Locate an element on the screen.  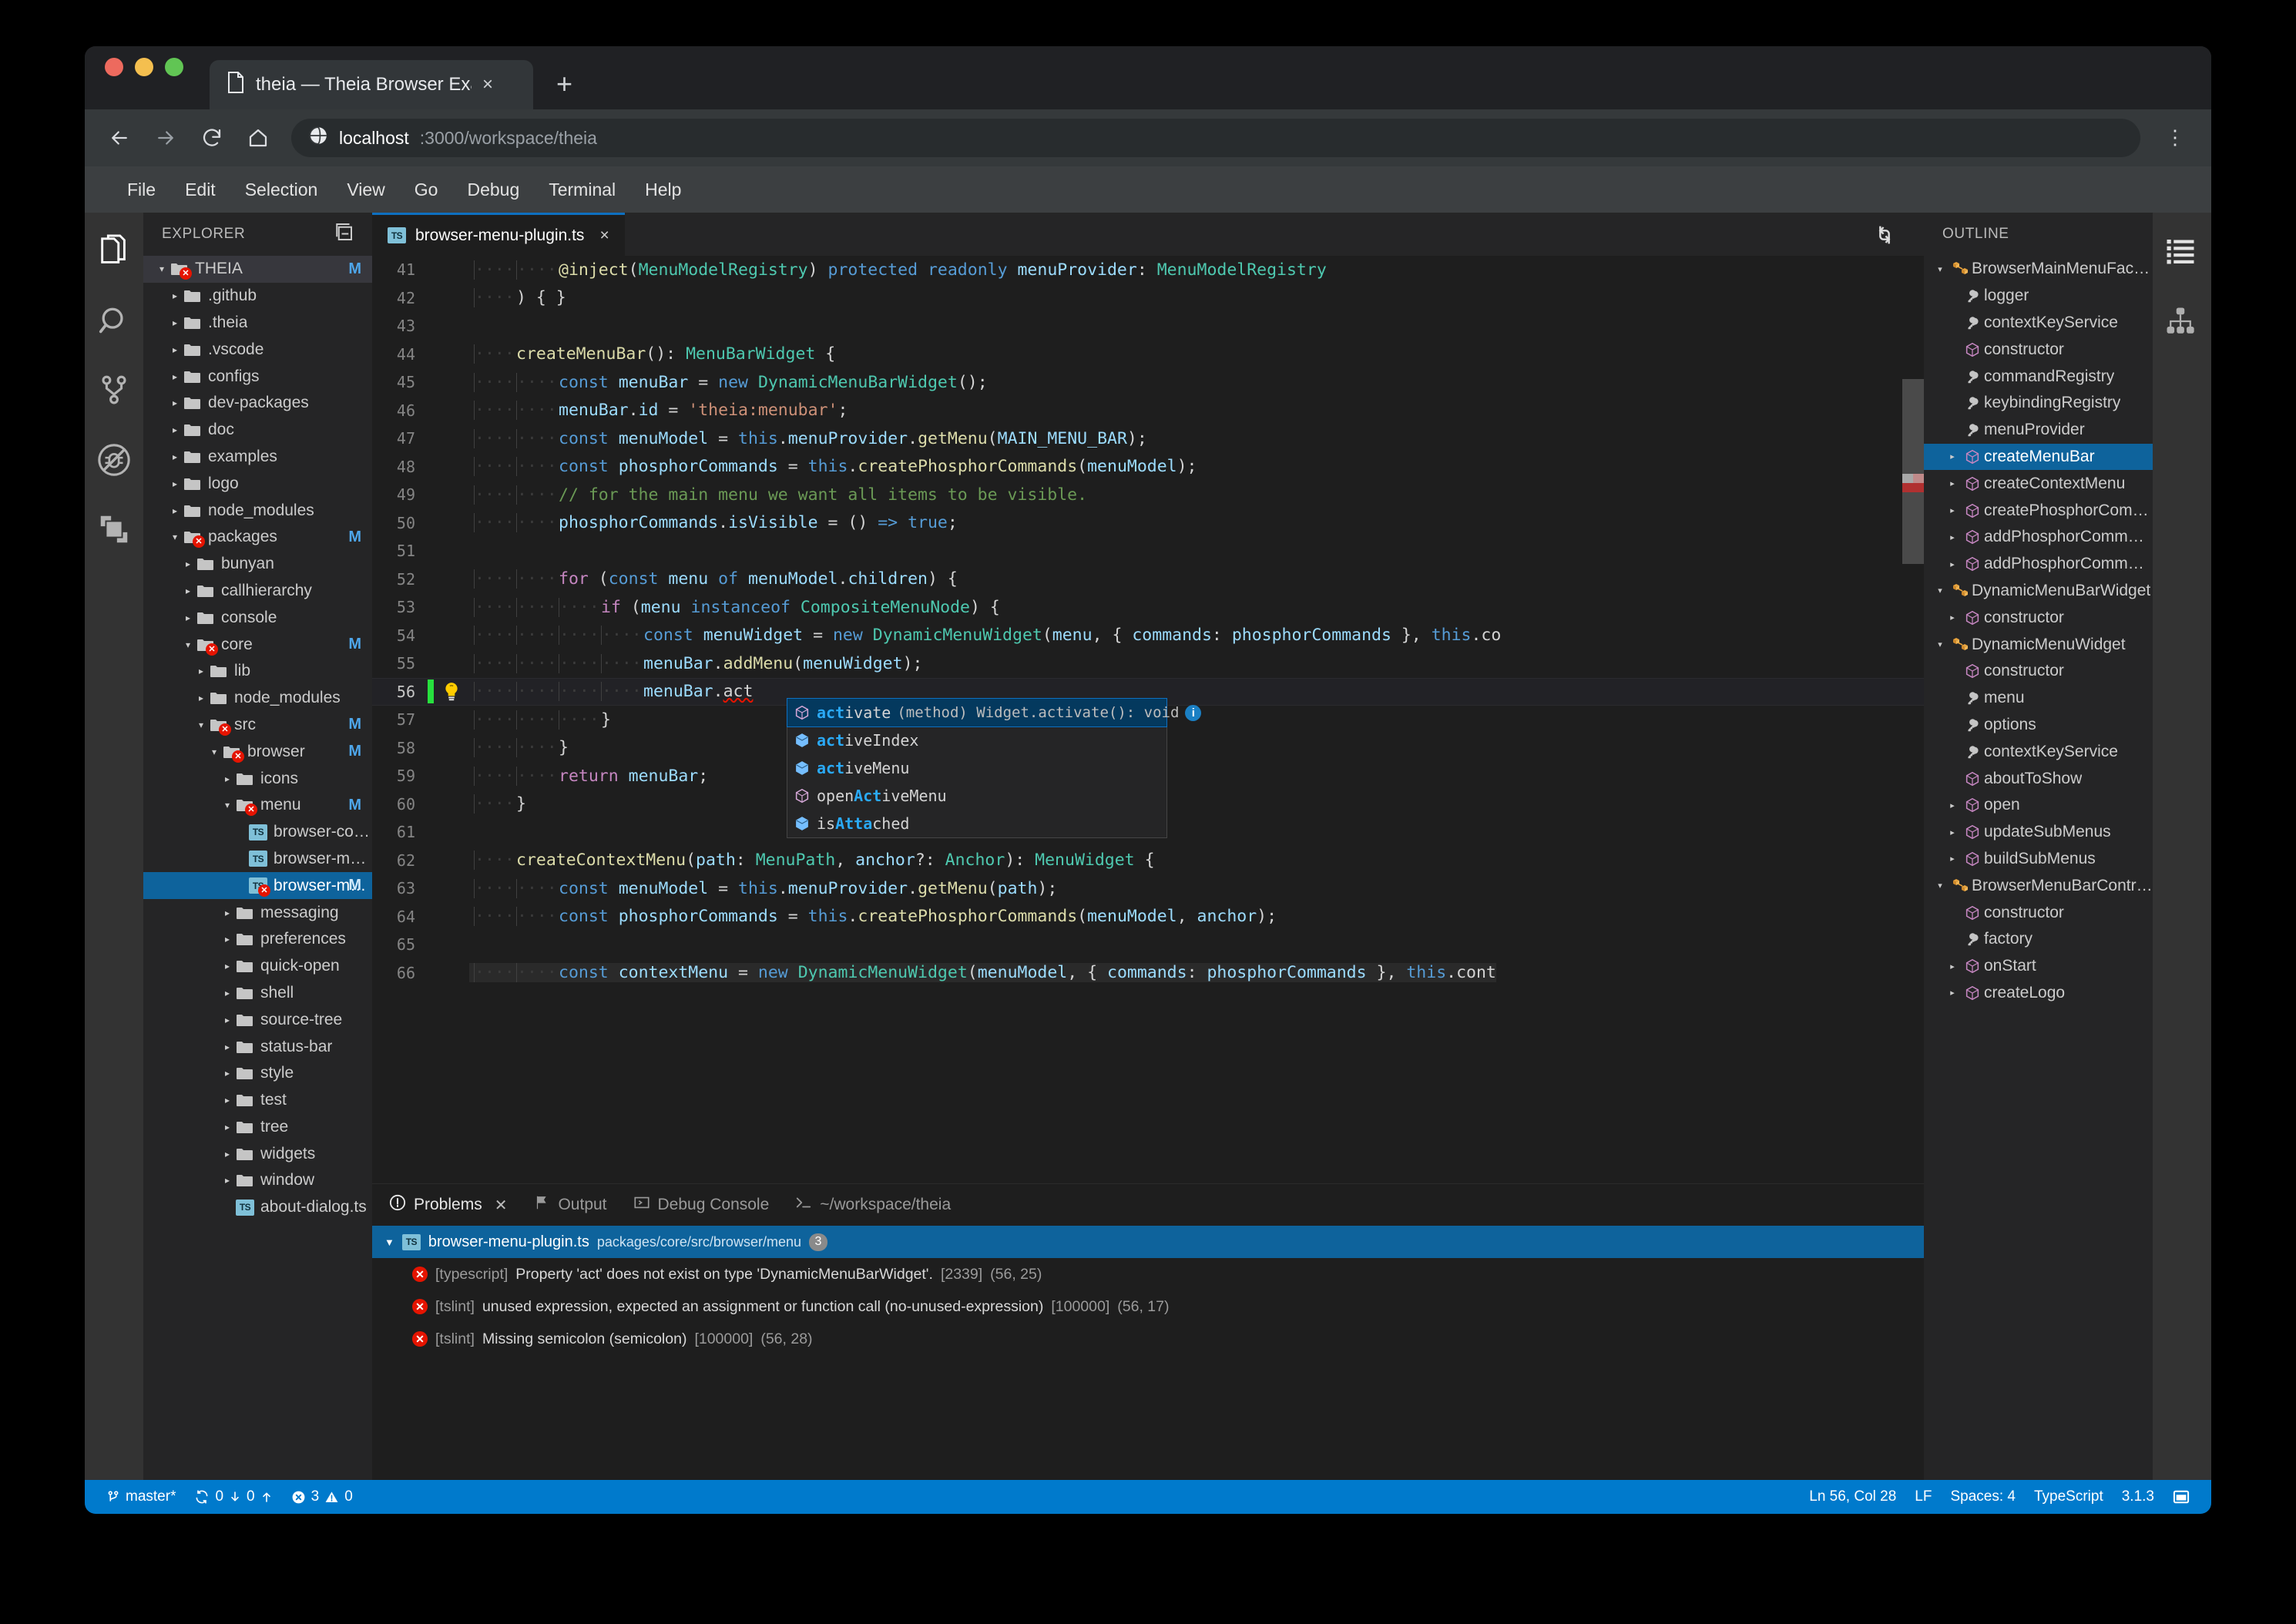
extensions-icon is located at coordinates (114, 529).